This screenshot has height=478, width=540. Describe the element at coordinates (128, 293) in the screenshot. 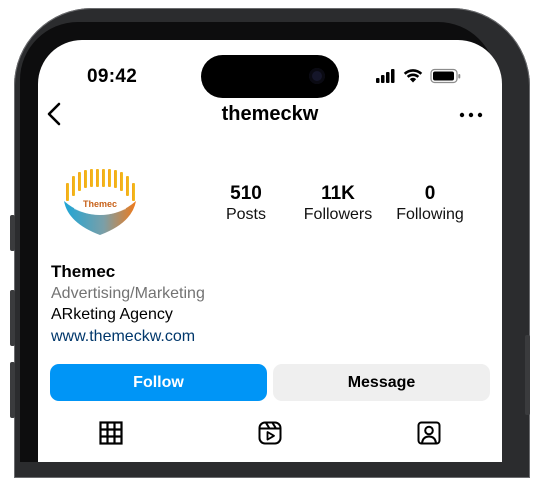

I see `profile-category: Advertising/Marketing` at that location.